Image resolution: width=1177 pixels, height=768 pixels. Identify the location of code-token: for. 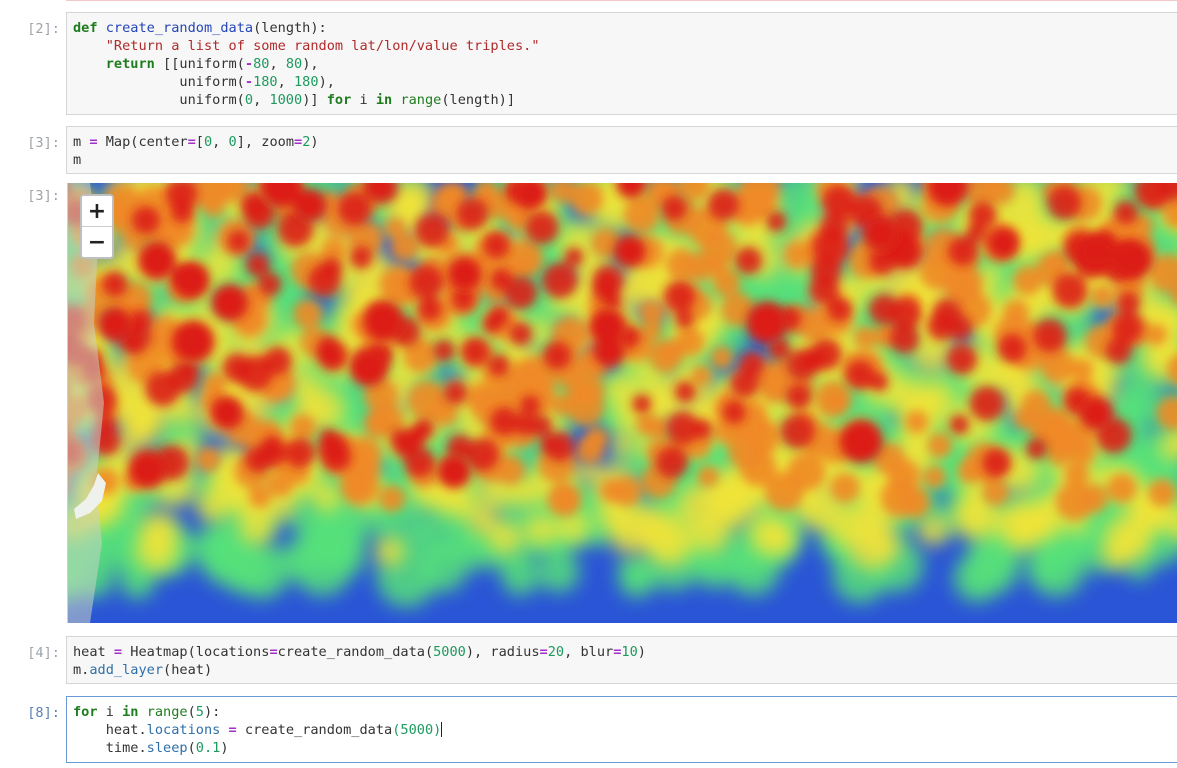
(85, 712).